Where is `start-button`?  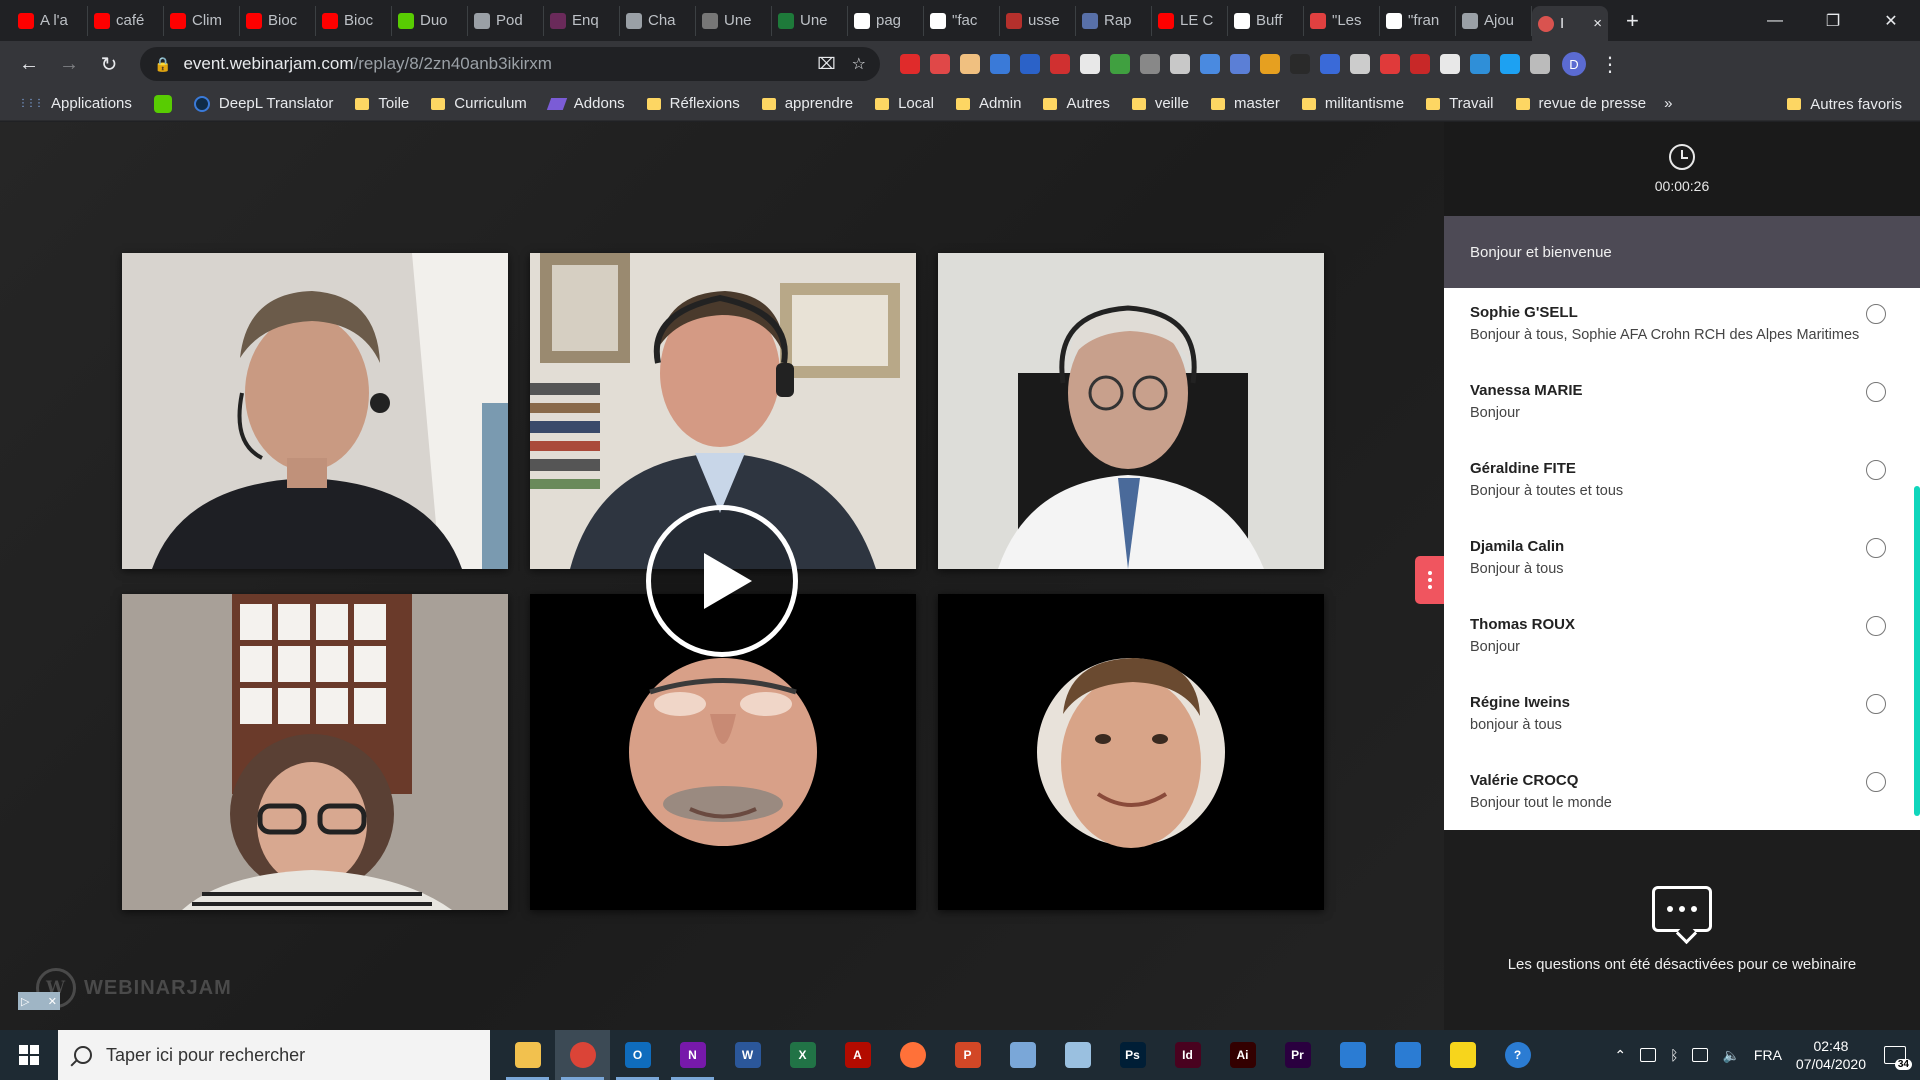 start-button is located at coordinates (29, 1055).